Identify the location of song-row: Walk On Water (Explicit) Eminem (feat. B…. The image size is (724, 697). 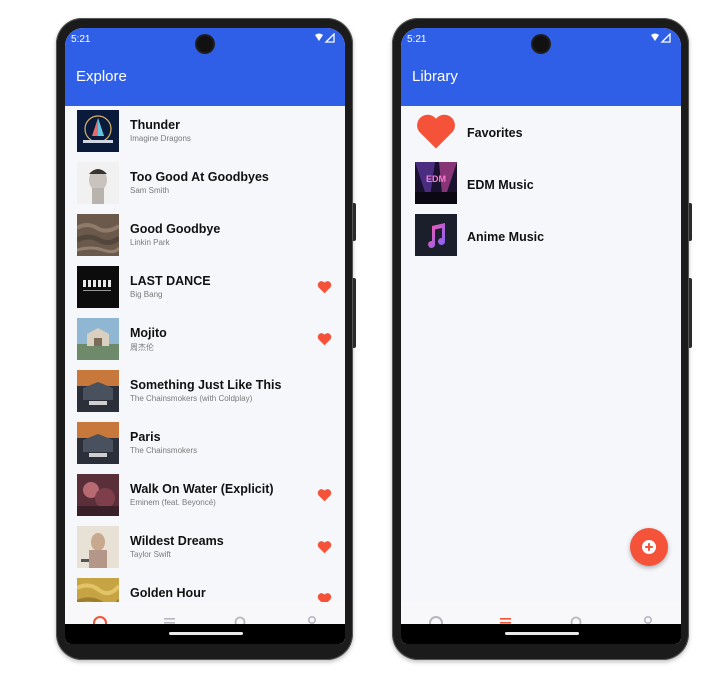
(205, 496).